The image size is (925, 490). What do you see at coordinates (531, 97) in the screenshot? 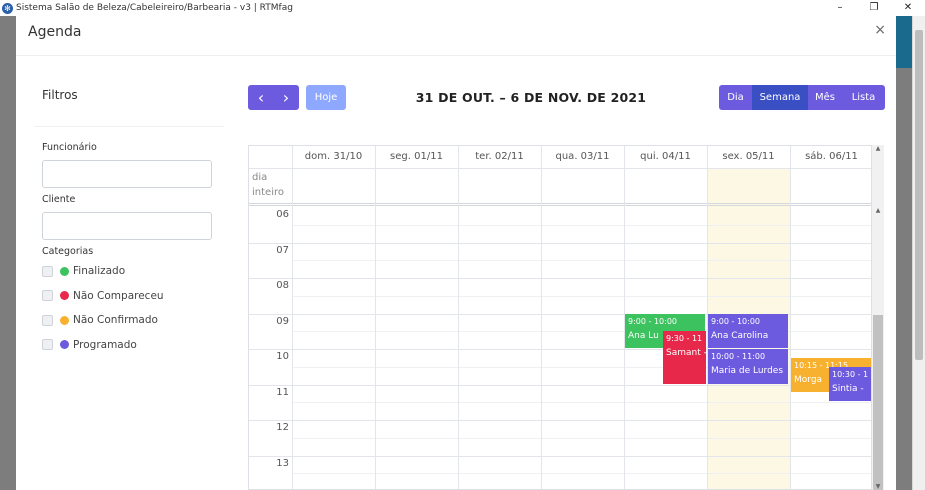
I see `calendar-range-title: 31 DE OUT. – 6 DE NOV. DE 2021` at bounding box center [531, 97].